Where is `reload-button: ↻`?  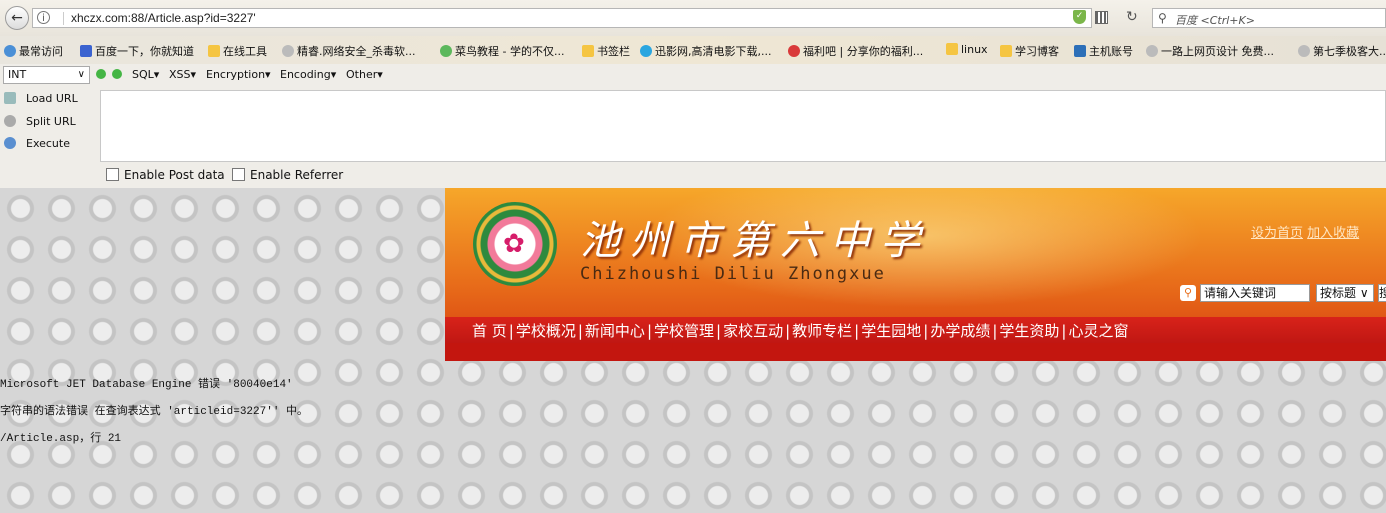 reload-button: ↻ is located at coordinates (1132, 17).